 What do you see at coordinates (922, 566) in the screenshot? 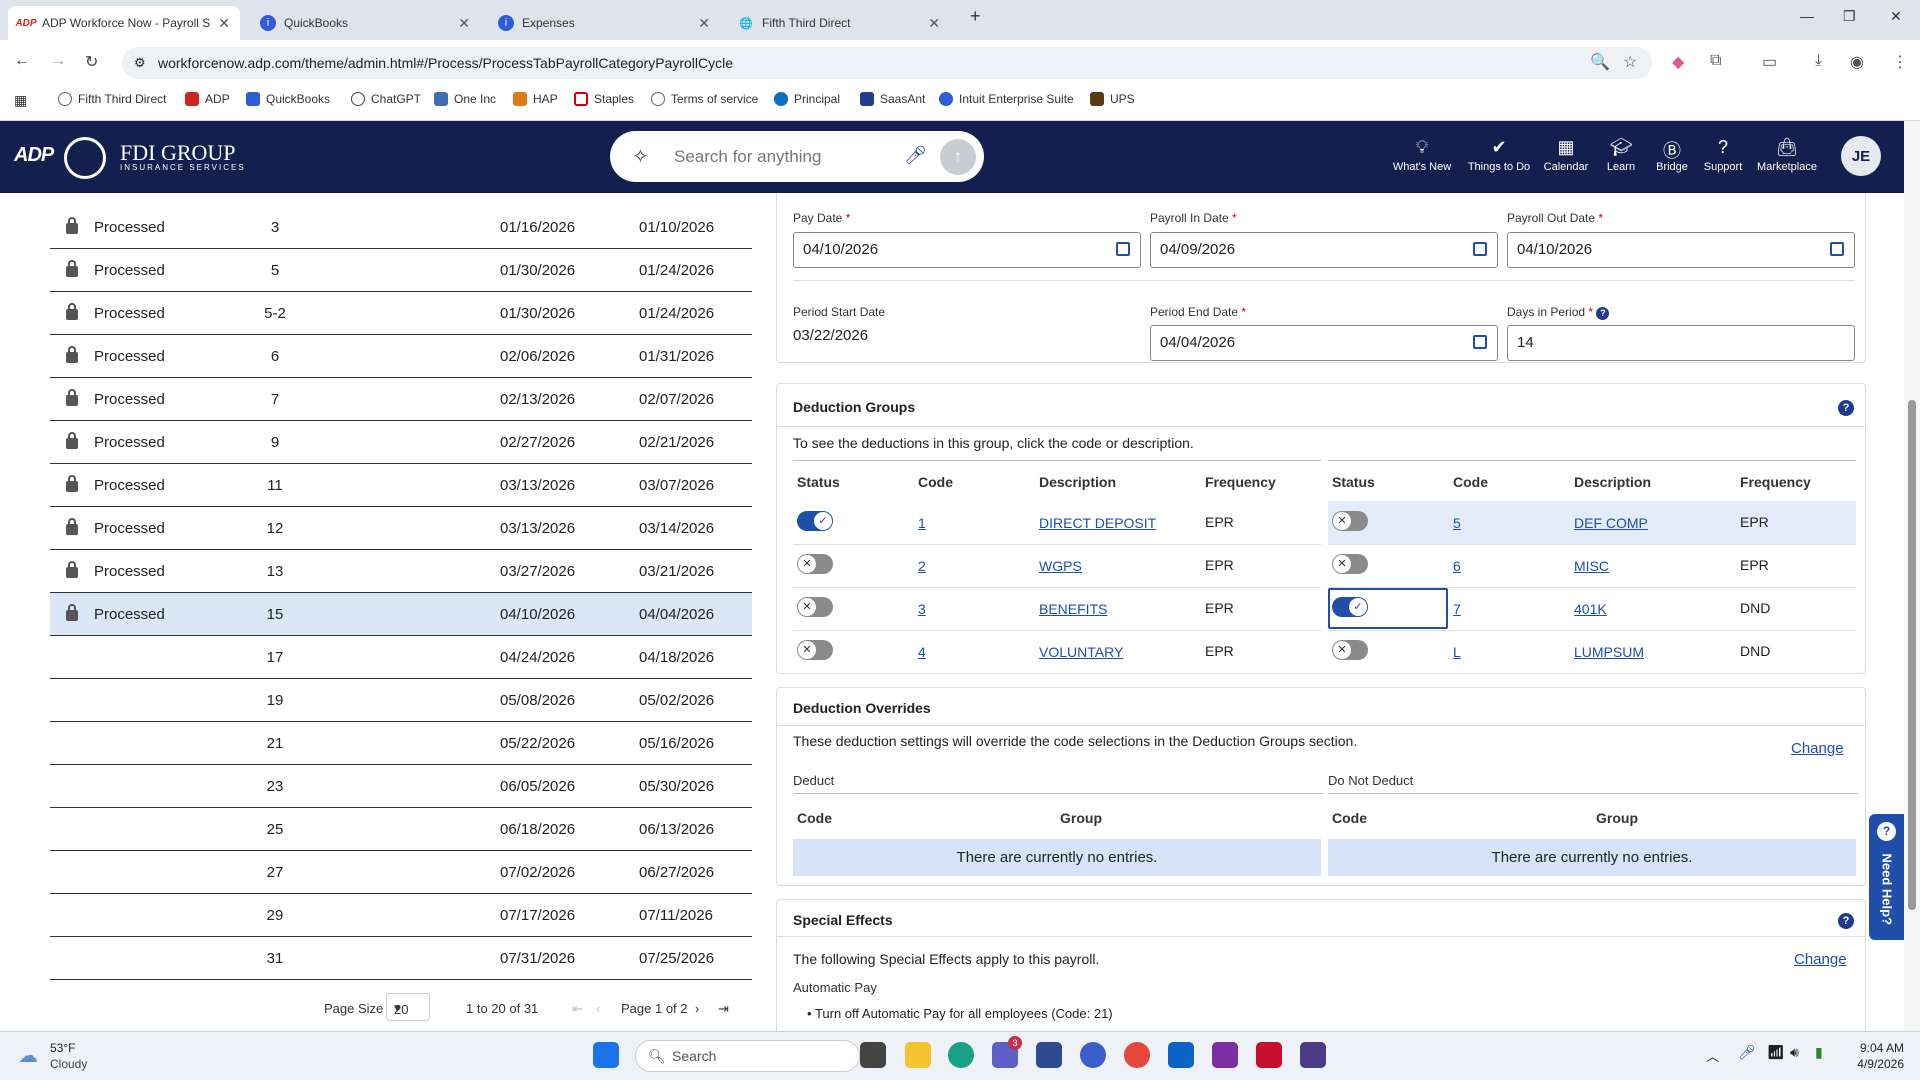
I see `deduction-code-link: 2` at bounding box center [922, 566].